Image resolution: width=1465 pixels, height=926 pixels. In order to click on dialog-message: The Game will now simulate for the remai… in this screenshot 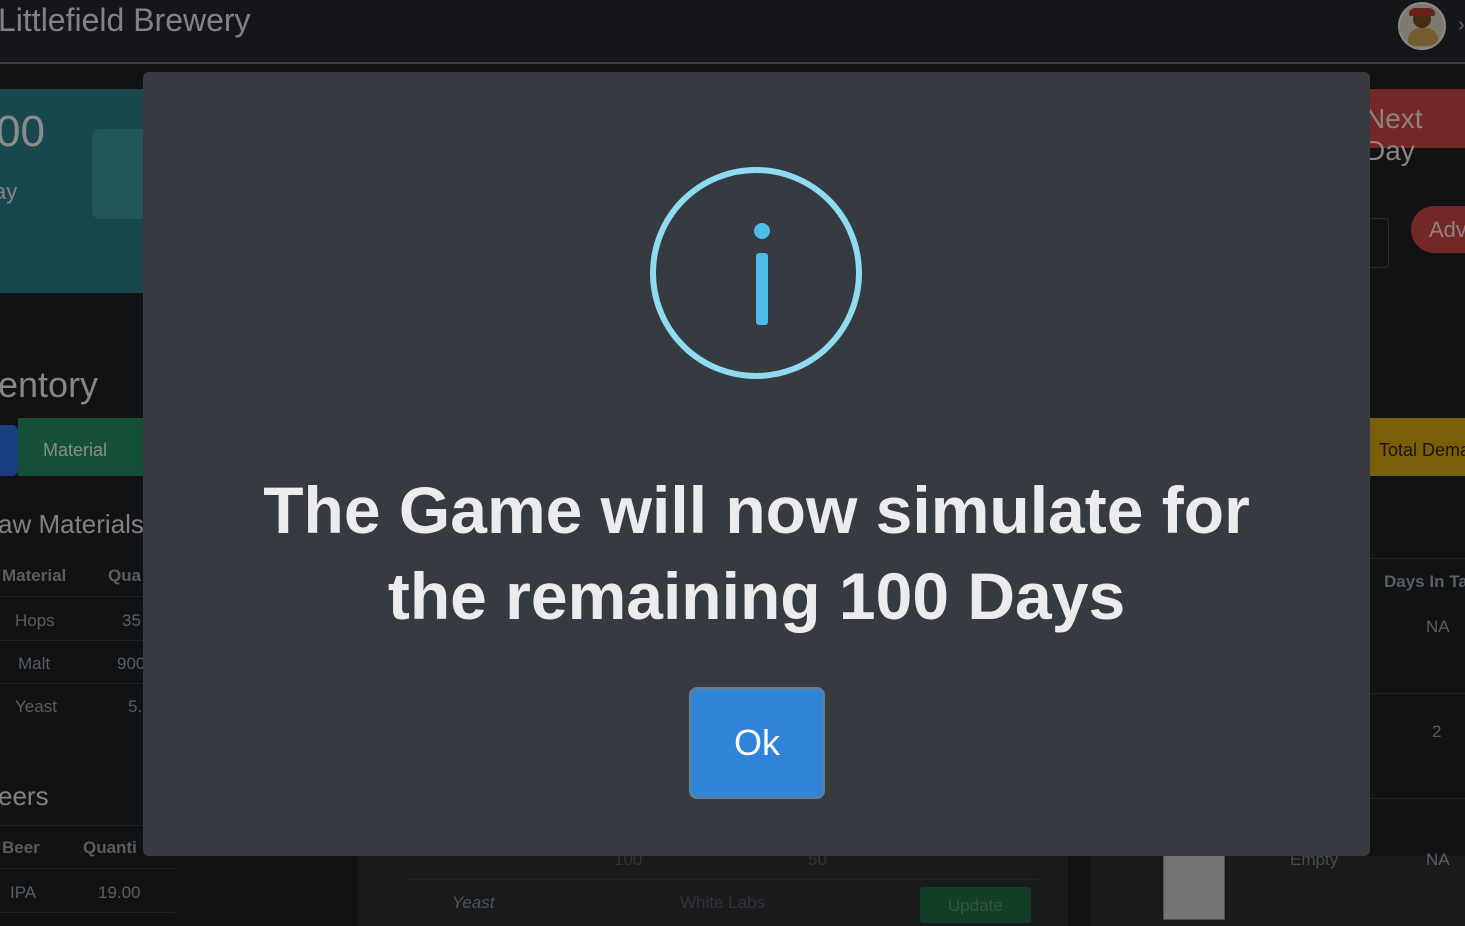, I will do `click(756, 553)`.